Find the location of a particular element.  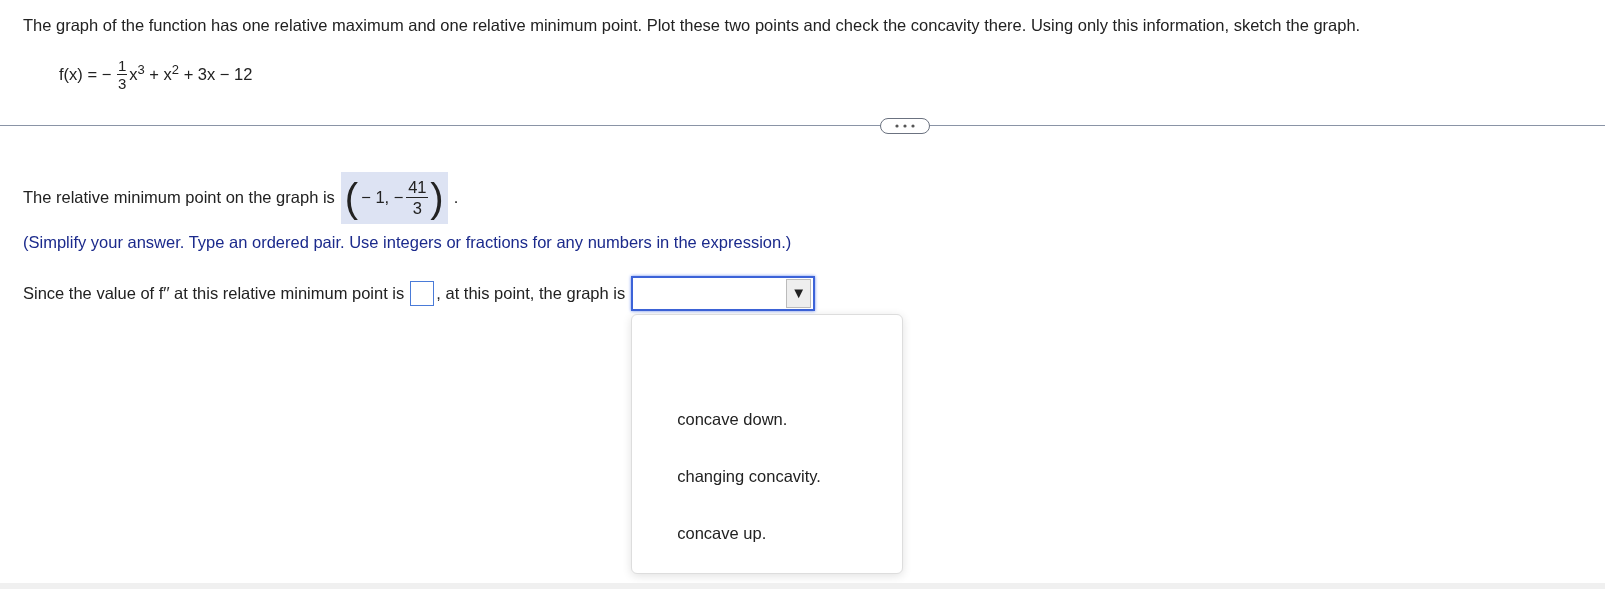

ellipsis-icon is located at coordinates (905, 125).